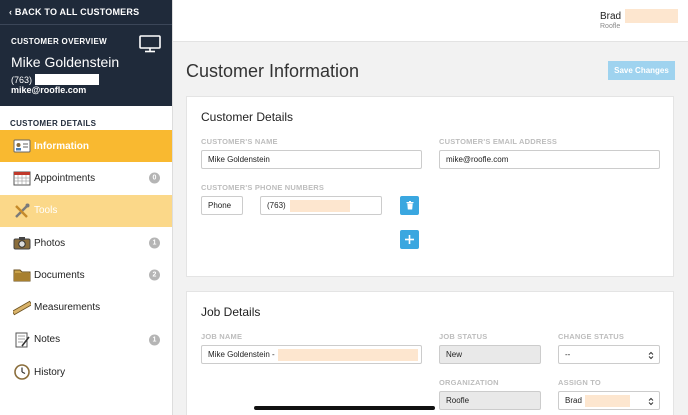 The height and width of the screenshot is (415, 688). I want to click on sidebar-item-label: Appointments, so click(65, 178).